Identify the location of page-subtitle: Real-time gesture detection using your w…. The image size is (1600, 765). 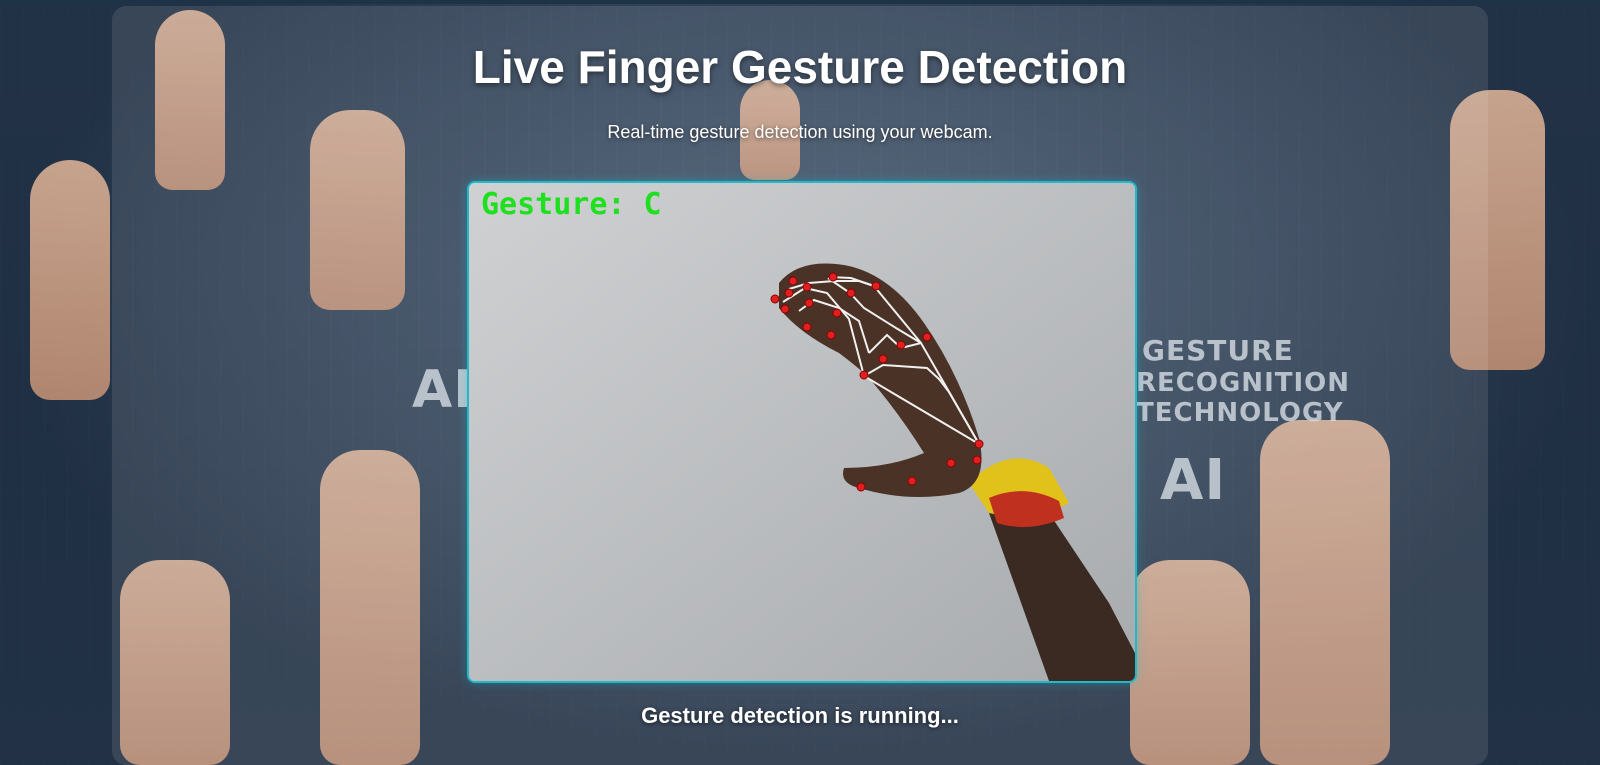
(800, 132).